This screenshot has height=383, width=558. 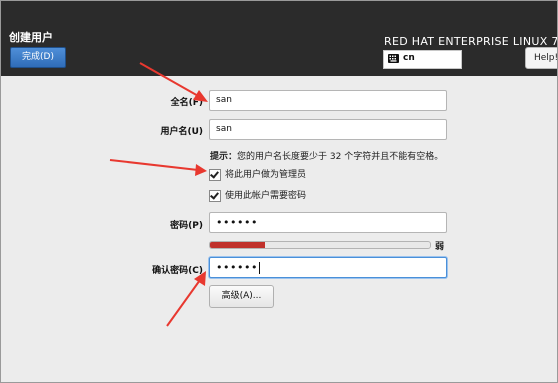 What do you see at coordinates (181, 132) in the screenshot?
I see `username-label: 用户名(U)` at bounding box center [181, 132].